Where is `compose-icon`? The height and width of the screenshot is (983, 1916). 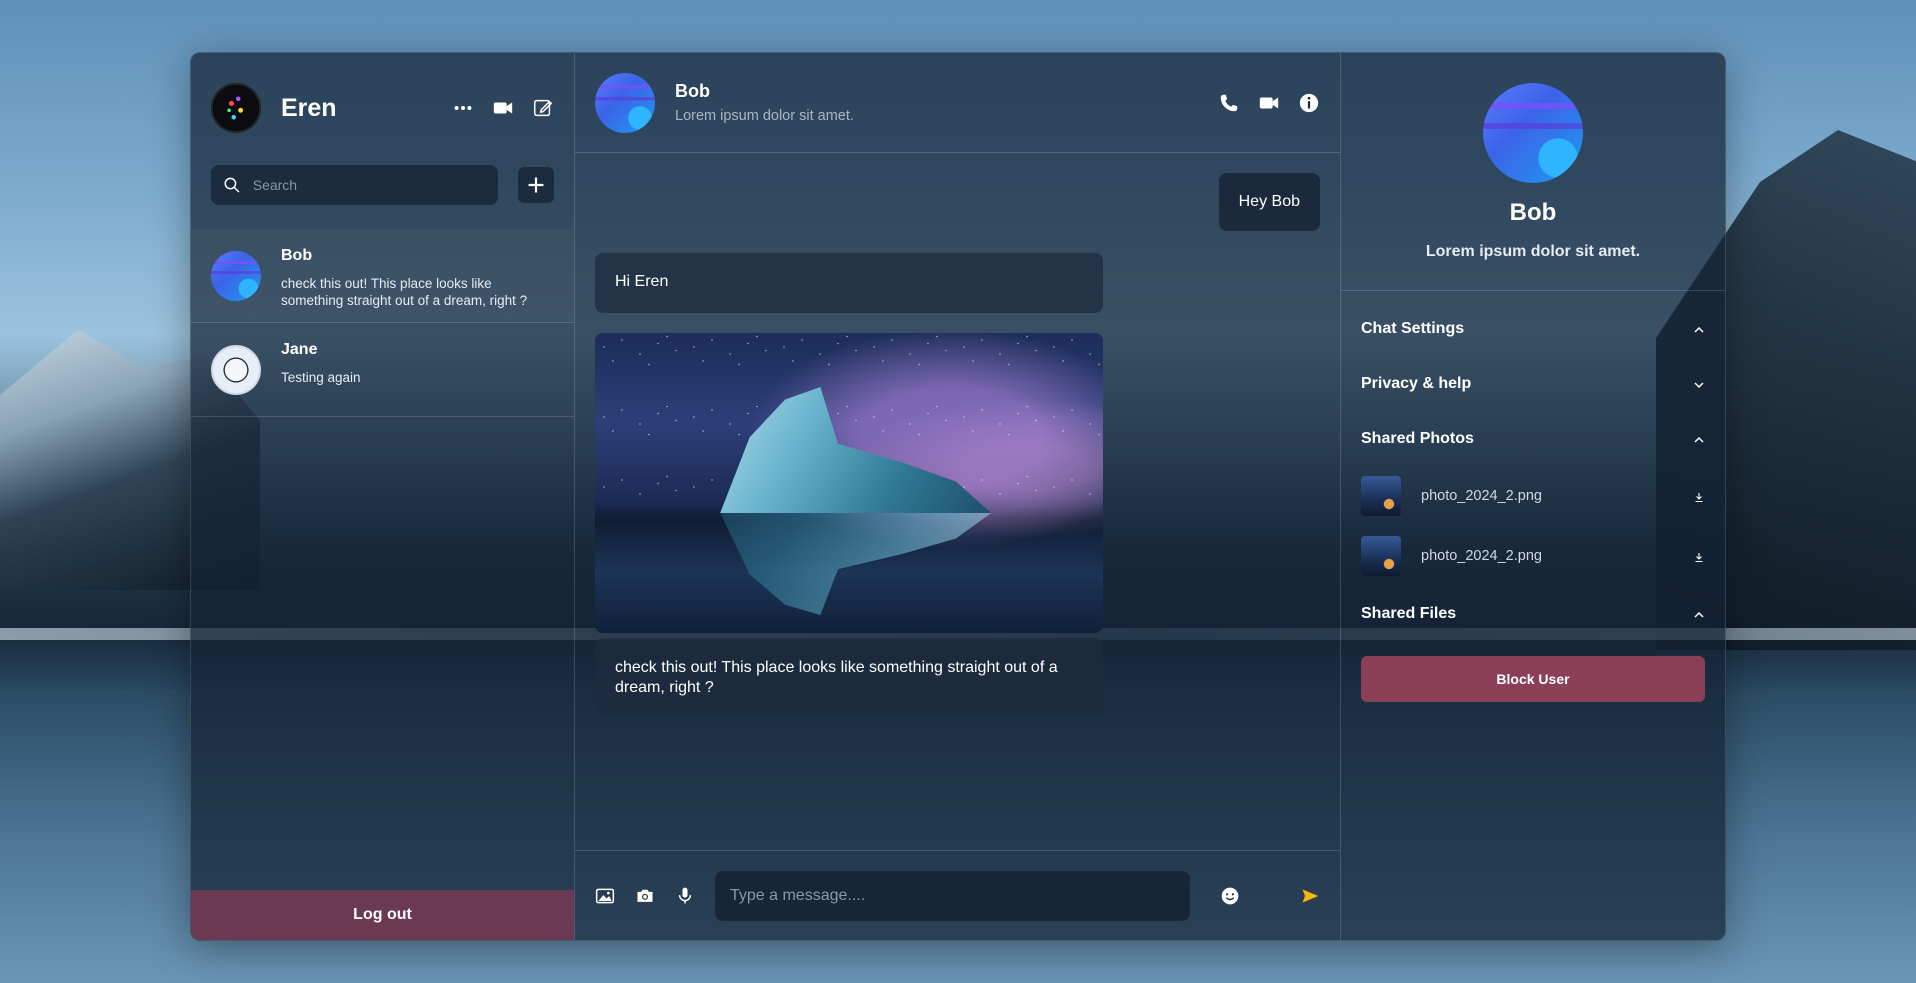
compose-icon is located at coordinates (543, 108).